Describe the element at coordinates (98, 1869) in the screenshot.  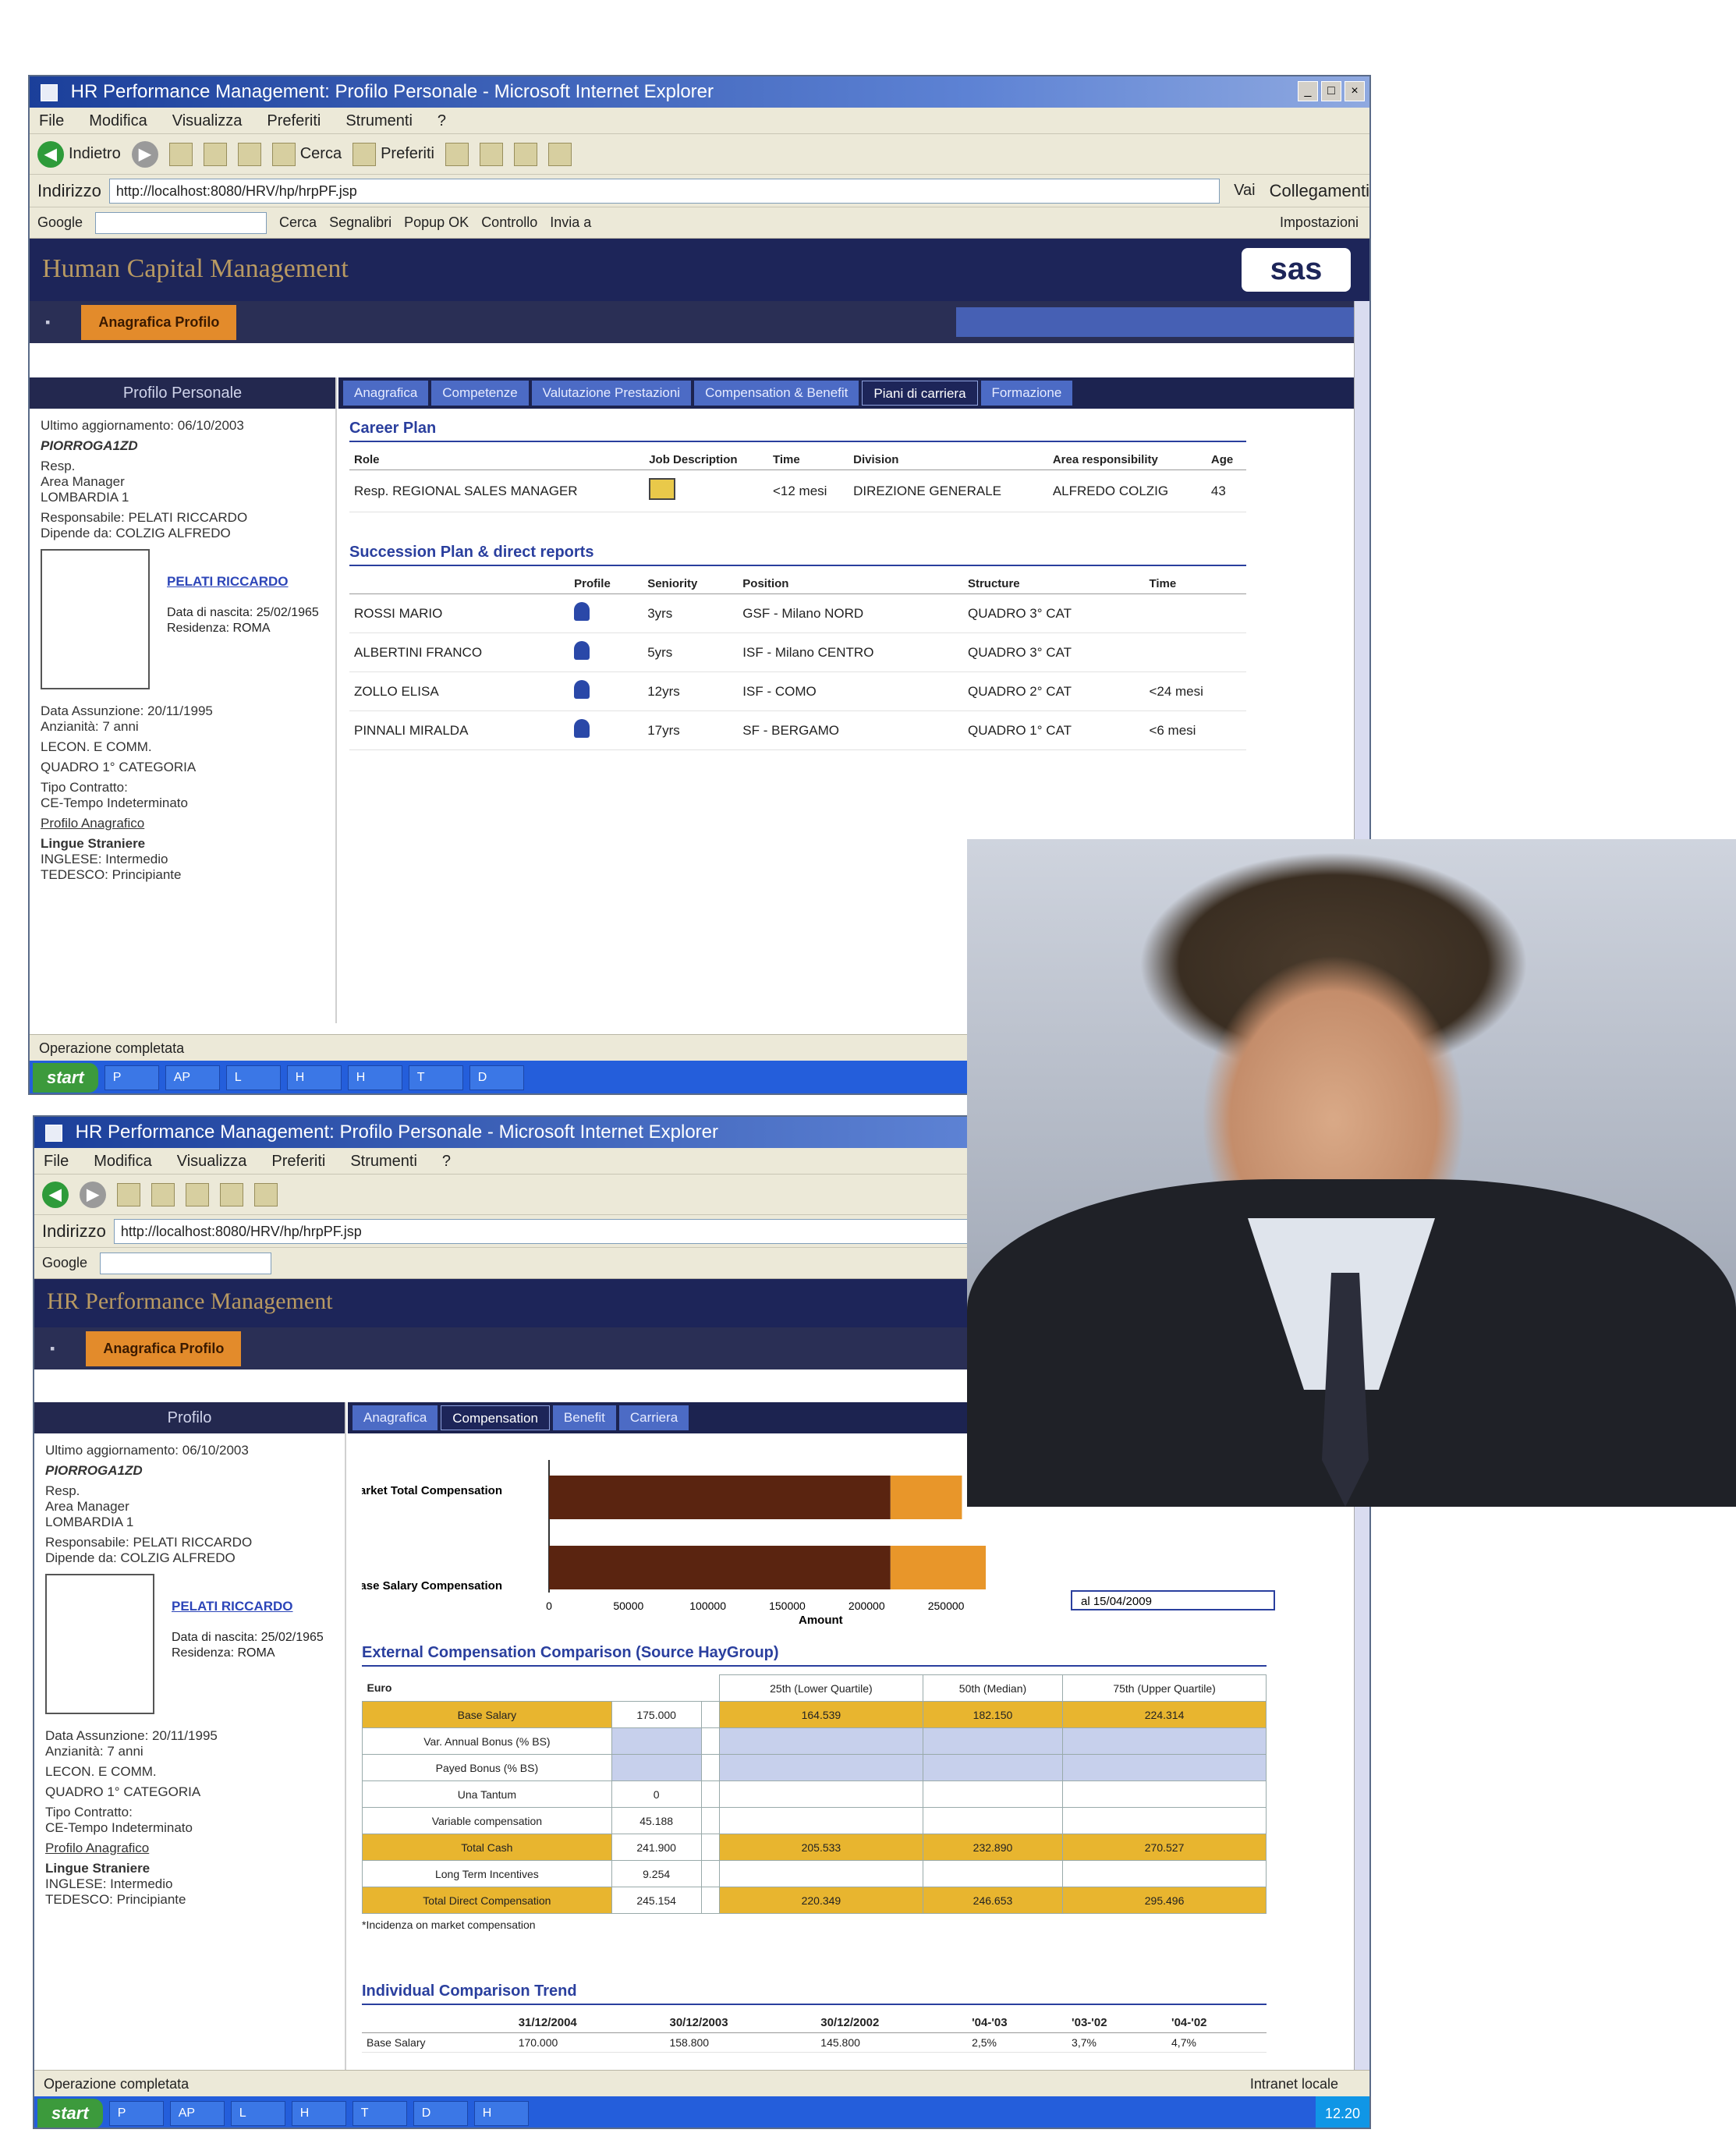
I see `languages-title: Lingue Straniere` at that location.